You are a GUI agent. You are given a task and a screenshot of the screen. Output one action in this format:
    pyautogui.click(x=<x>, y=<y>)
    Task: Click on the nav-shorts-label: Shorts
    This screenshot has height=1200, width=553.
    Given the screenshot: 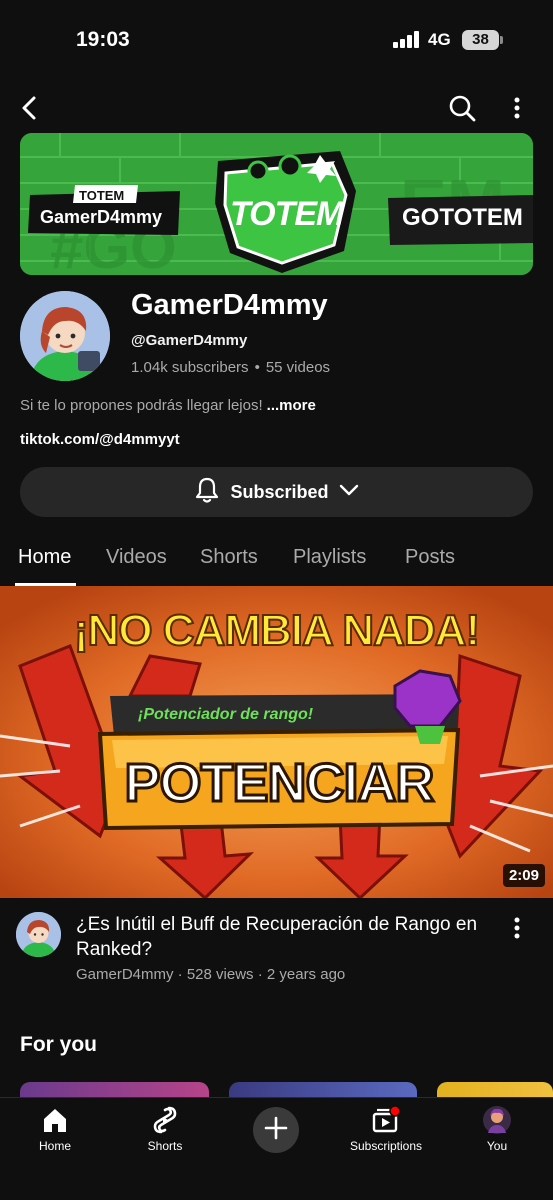 What is the action you would take?
    pyautogui.click(x=165, y=1146)
    